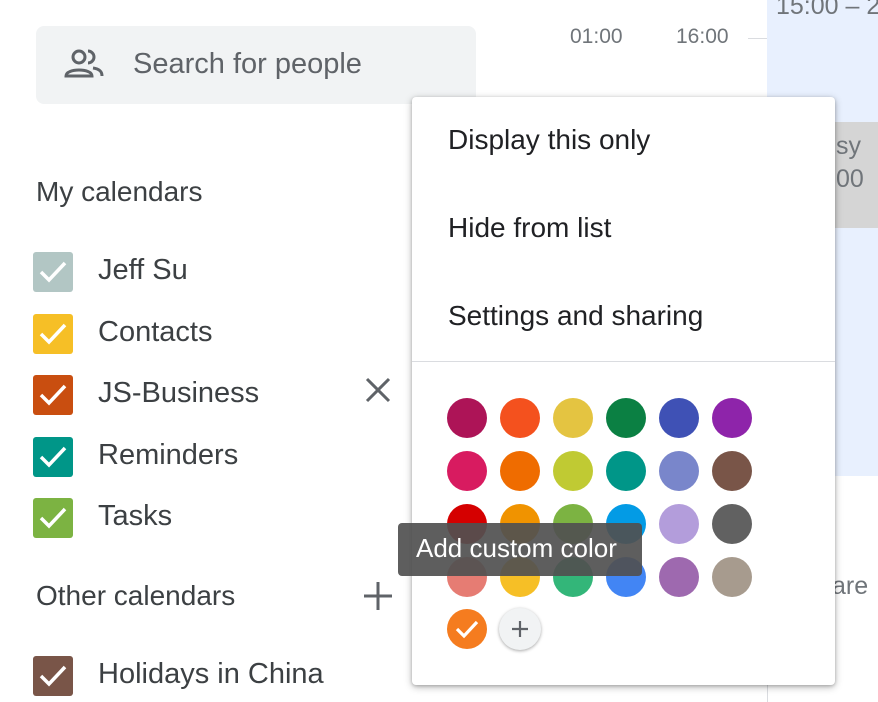 Image resolution: width=878 pixels, height=702 pixels. I want to click on calendar-list-item: Tasks, so click(198, 518).